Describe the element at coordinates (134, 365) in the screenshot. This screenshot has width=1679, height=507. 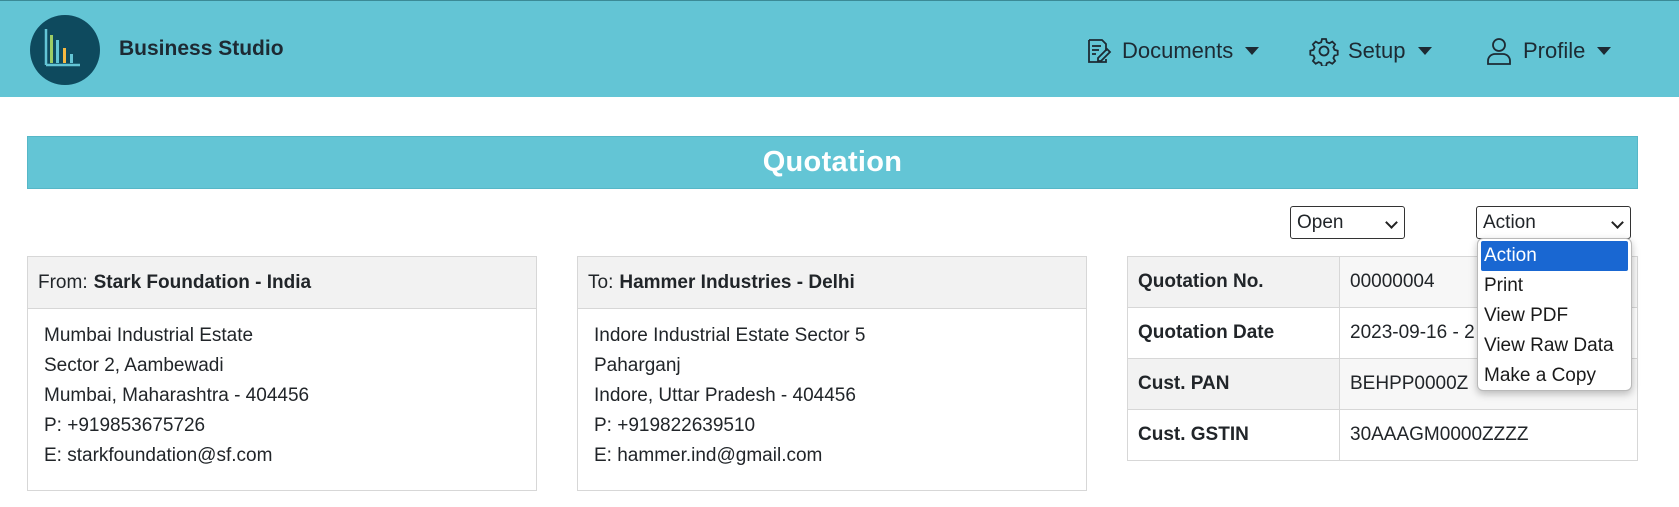
I see `address-line: Sector 2, Aambewadi` at that location.